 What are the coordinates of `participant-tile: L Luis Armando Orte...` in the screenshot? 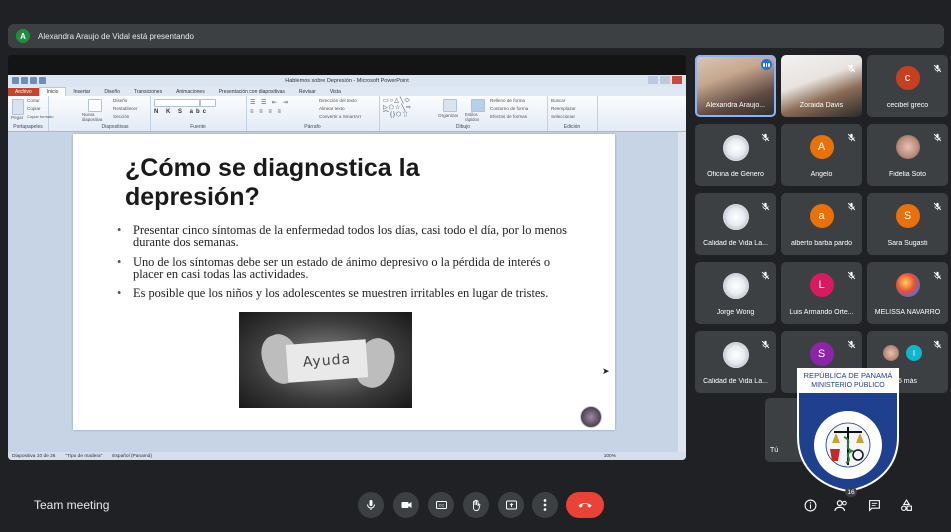 It's located at (821, 293).